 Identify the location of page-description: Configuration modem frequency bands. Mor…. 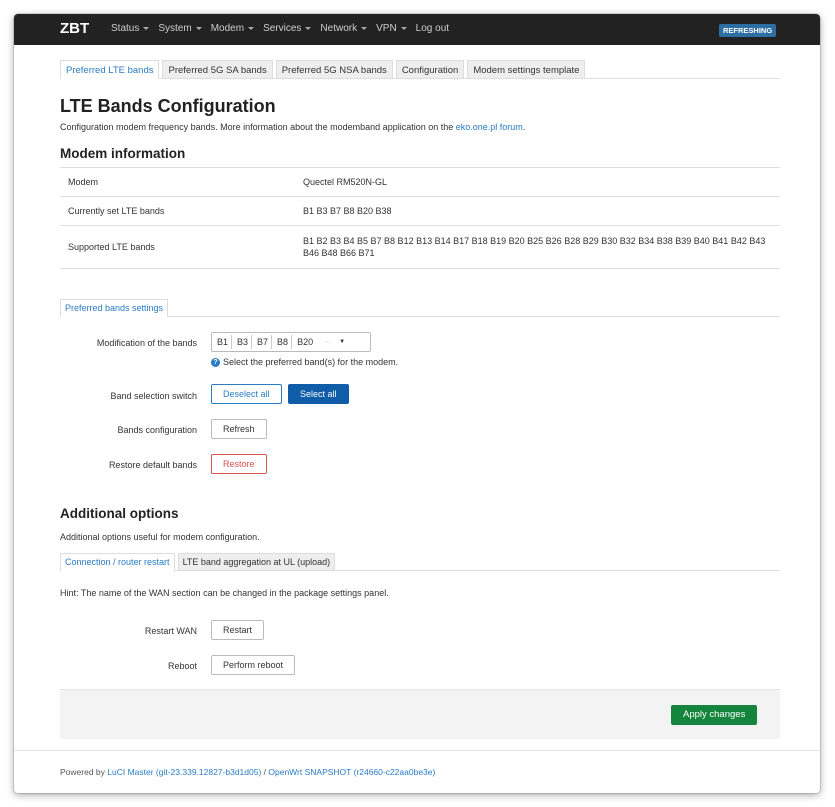
(293, 127).